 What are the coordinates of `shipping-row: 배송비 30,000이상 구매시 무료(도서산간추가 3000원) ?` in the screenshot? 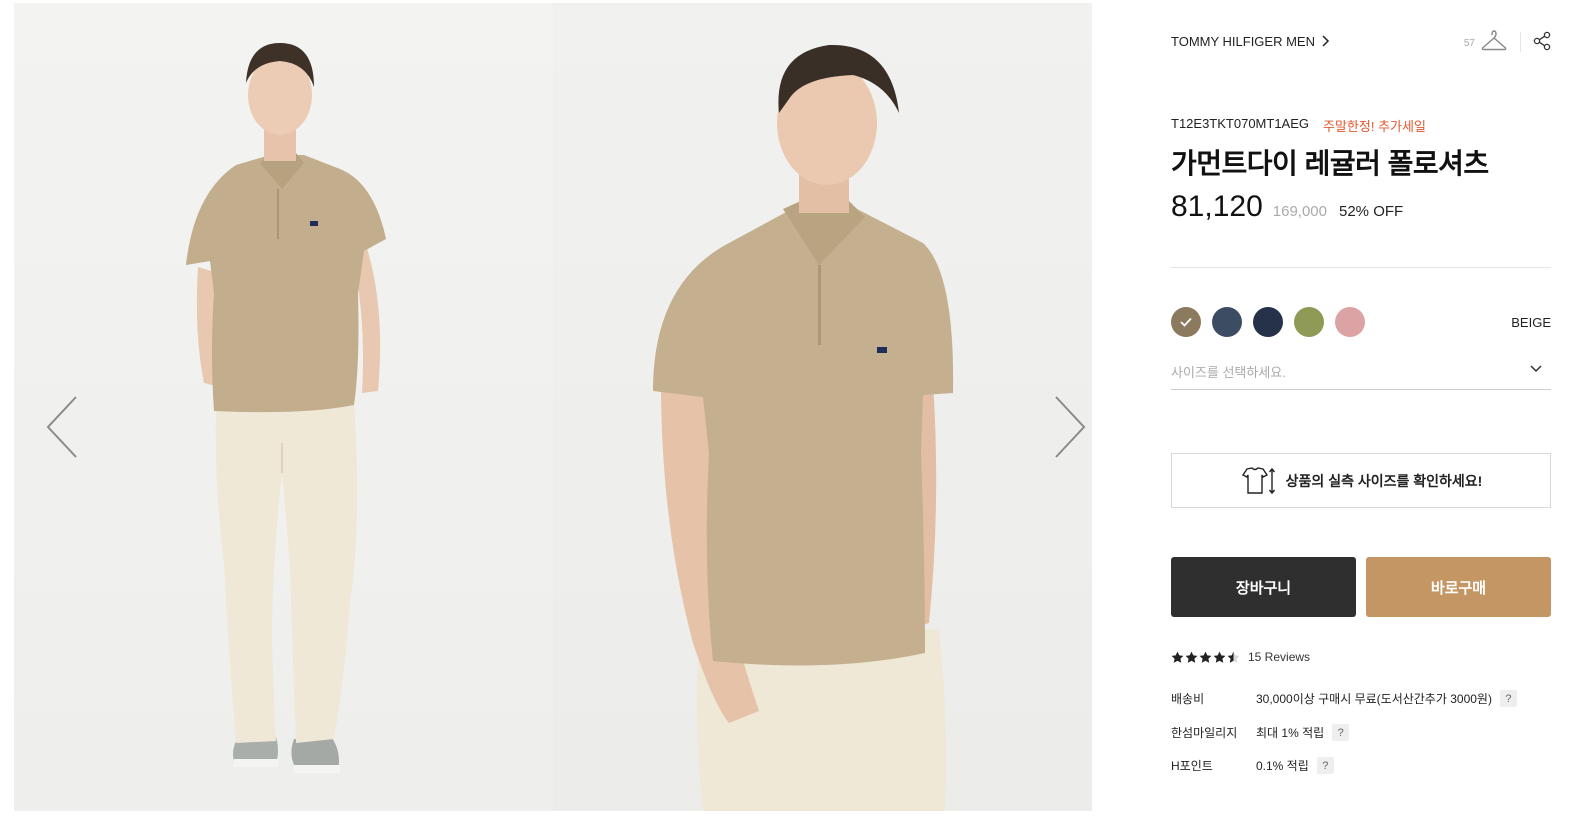 It's located at (1344, 698).